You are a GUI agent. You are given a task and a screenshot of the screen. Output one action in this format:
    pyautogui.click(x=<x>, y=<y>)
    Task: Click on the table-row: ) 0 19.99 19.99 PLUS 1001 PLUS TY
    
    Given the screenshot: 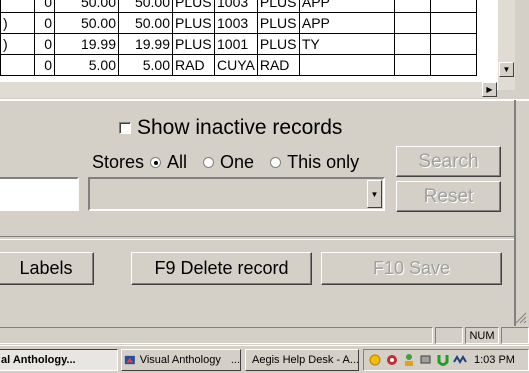 What is the action you would take?
    pyautogui.click(x=238, y=44)
    